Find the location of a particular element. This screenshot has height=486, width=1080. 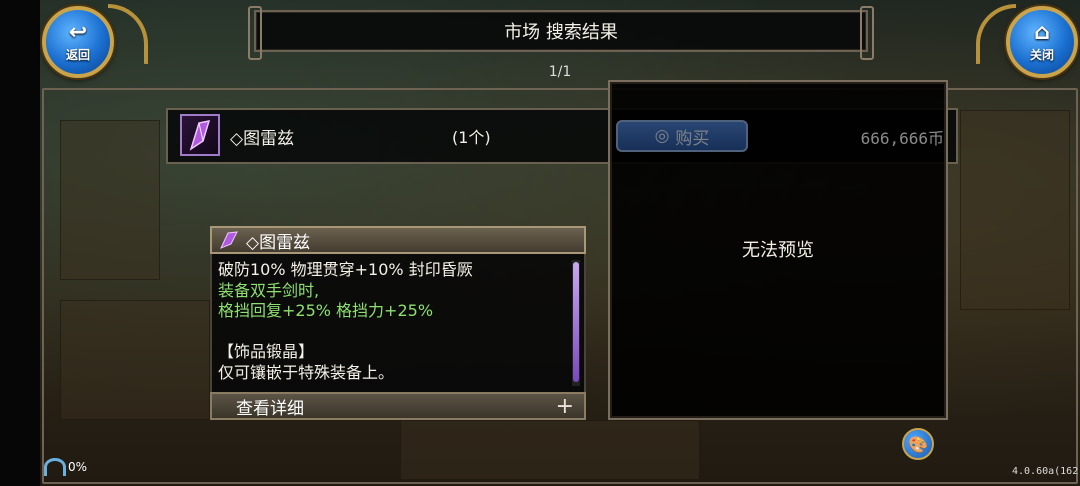

palette-icon: 🎨 is located at coordinates (918, 444).